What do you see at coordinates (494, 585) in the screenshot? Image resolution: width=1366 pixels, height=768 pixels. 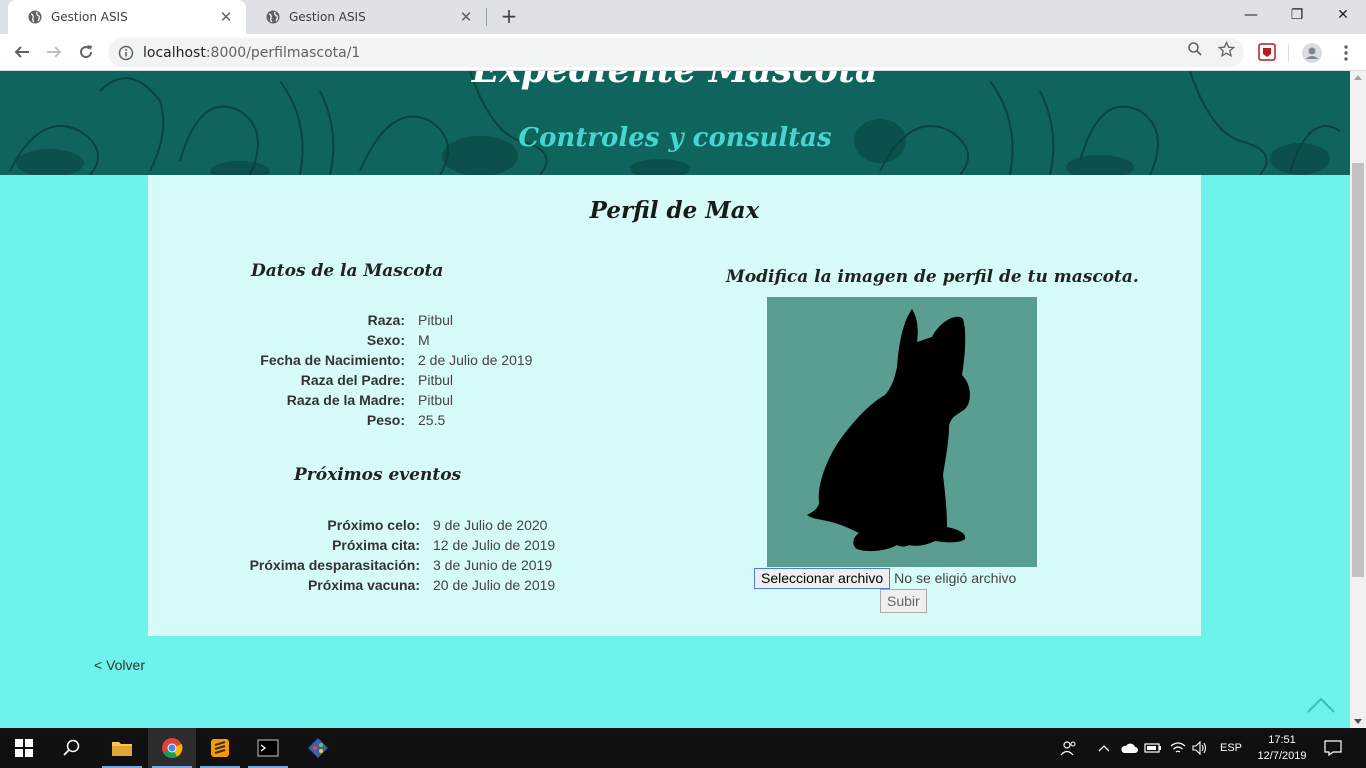 I see `event-value: 20 de Julio de 2019` at bounding box center [494, 585].